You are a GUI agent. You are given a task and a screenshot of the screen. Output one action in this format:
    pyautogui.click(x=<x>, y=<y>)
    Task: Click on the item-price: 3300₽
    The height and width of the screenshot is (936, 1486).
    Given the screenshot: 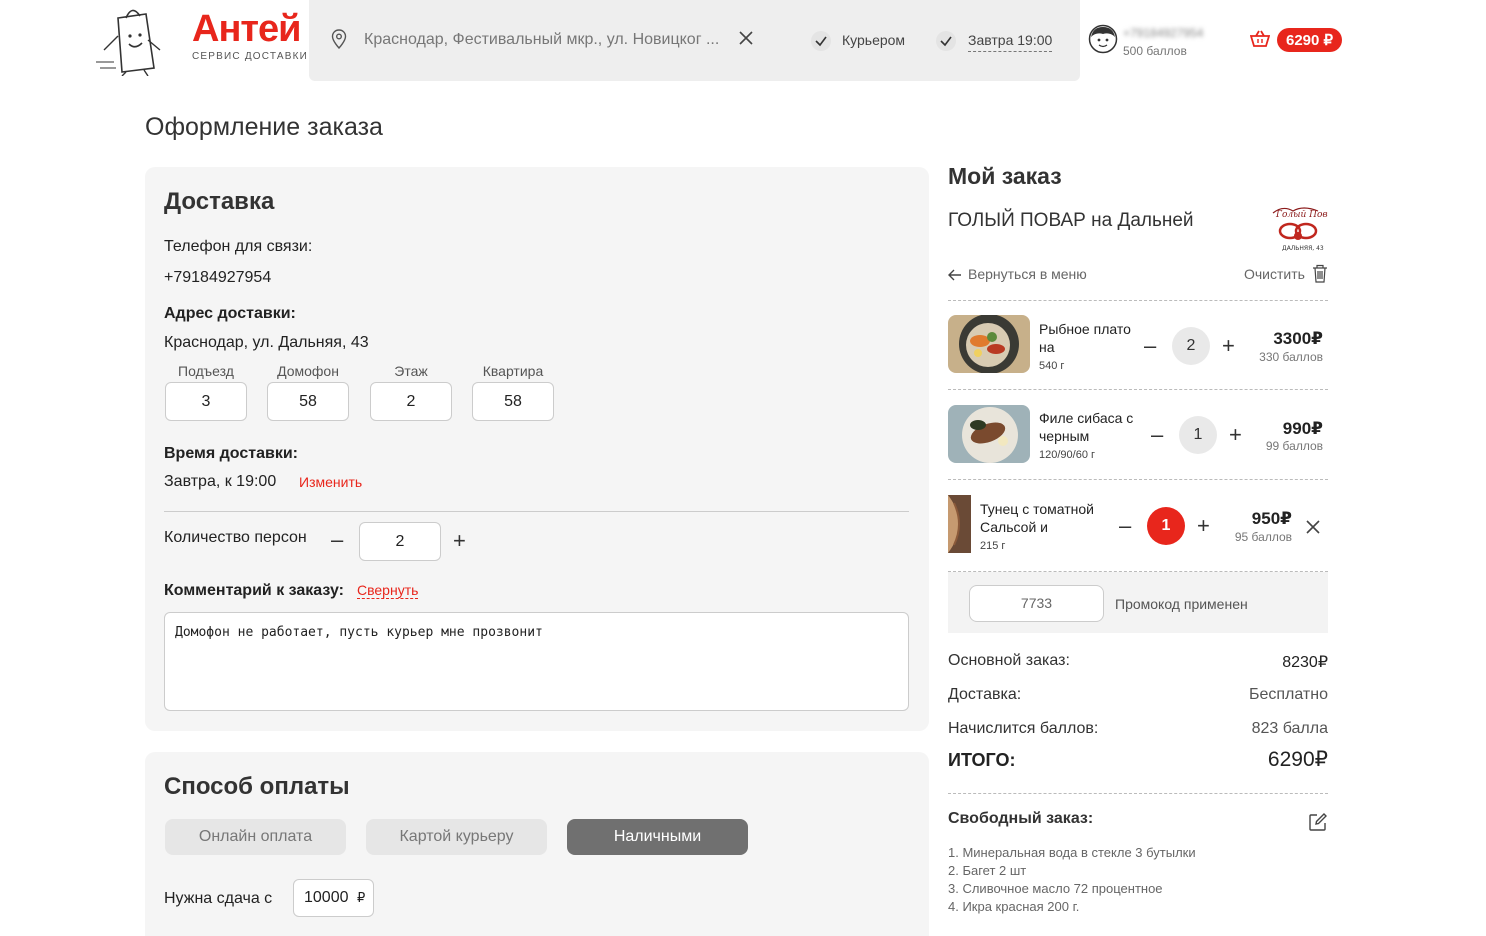 What is the action you would take?
    pyautogui.click(x=1278, y=339)
    